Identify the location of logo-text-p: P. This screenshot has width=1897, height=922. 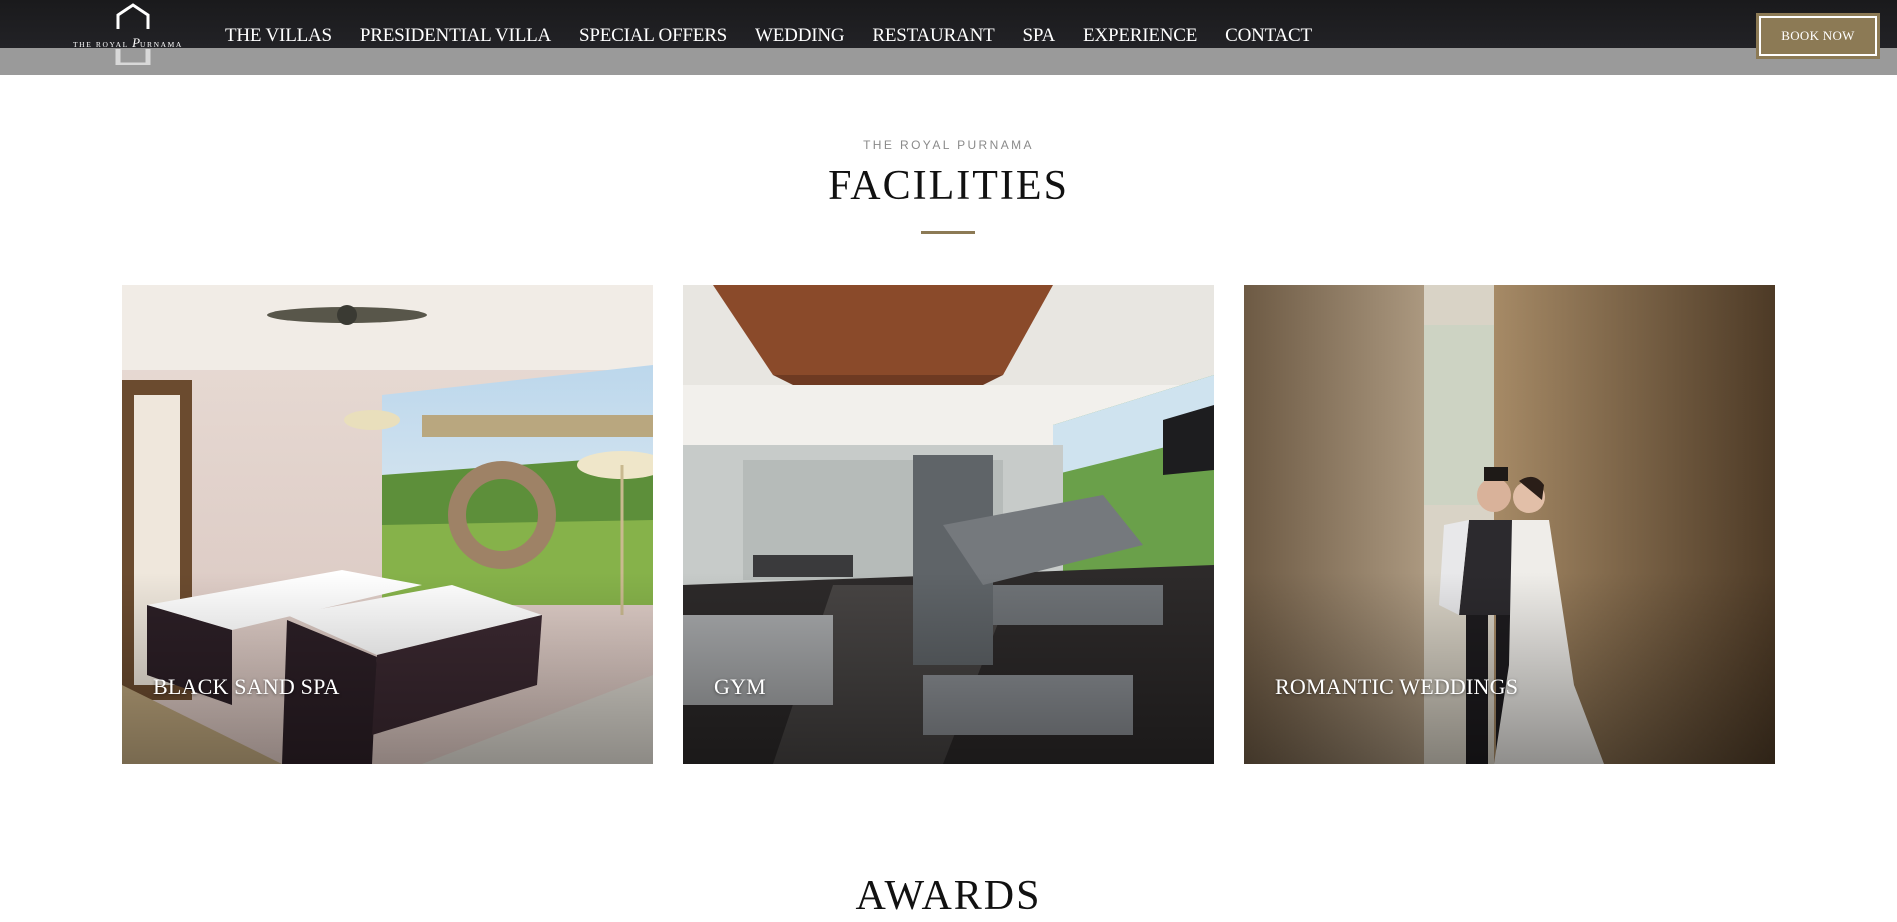
(136, 42).